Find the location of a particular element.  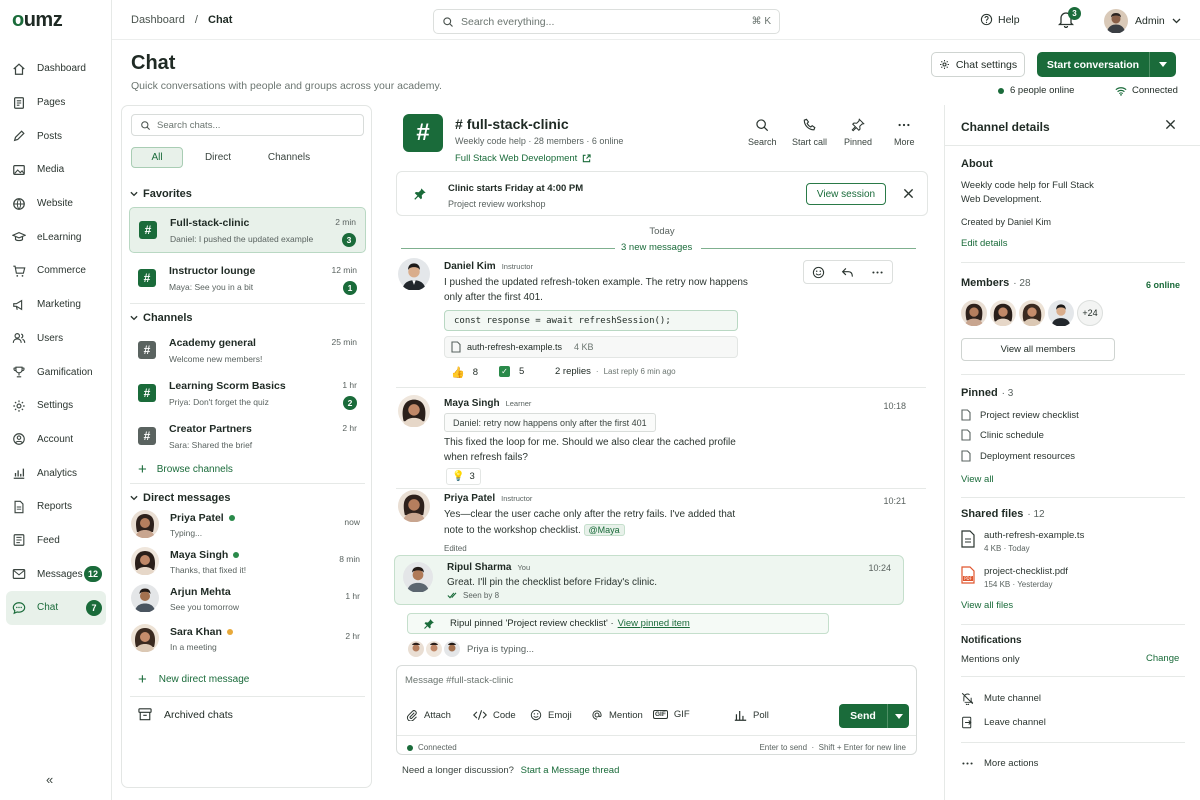

view-session-button: View session is located at coordinates (846, 194).